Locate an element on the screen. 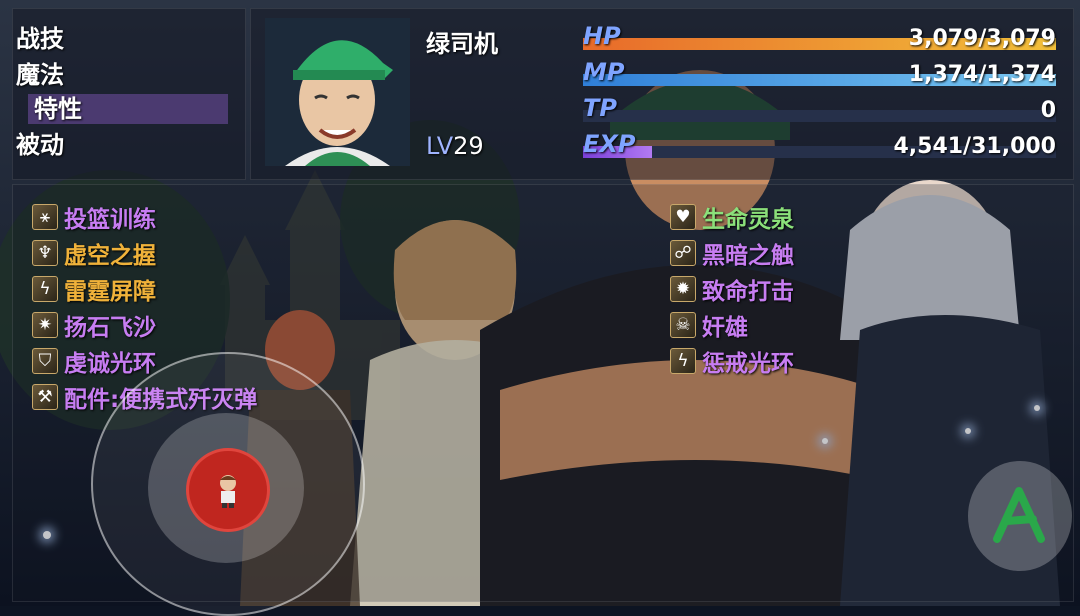  joystick-knob is located at coordinates (228, 490).